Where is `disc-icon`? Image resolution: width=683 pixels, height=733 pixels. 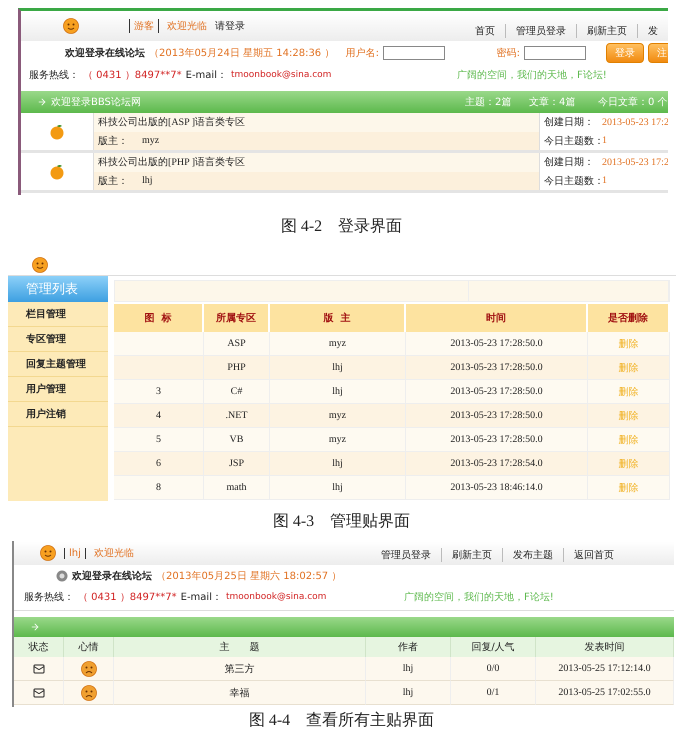 disc-icon is located at coordinates (62, 576).